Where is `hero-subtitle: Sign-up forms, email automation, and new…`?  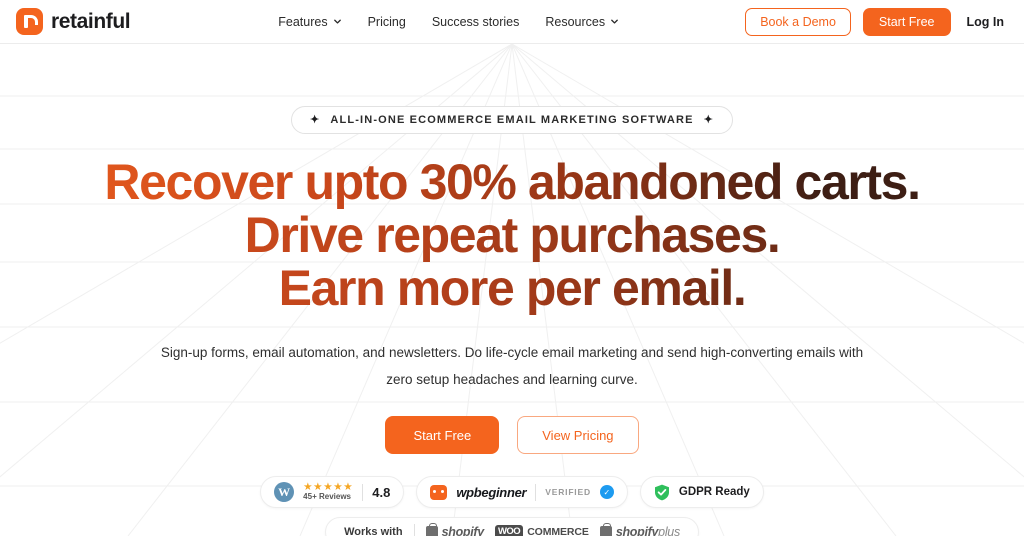
hero-subtitle: Sign-up forms, email automation, and new… is located at coordinates (512, 366).